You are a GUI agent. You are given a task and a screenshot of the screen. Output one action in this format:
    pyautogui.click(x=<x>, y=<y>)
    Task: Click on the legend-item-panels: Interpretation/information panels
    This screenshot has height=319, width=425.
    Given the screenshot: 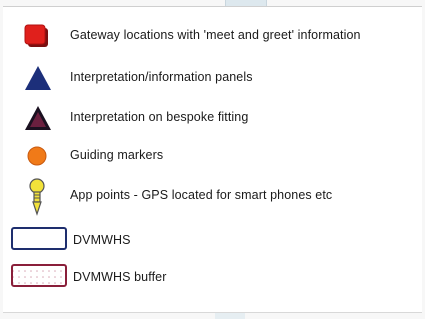 What is the action you would take?
    pyautogui.click(x=212, y=77)
    